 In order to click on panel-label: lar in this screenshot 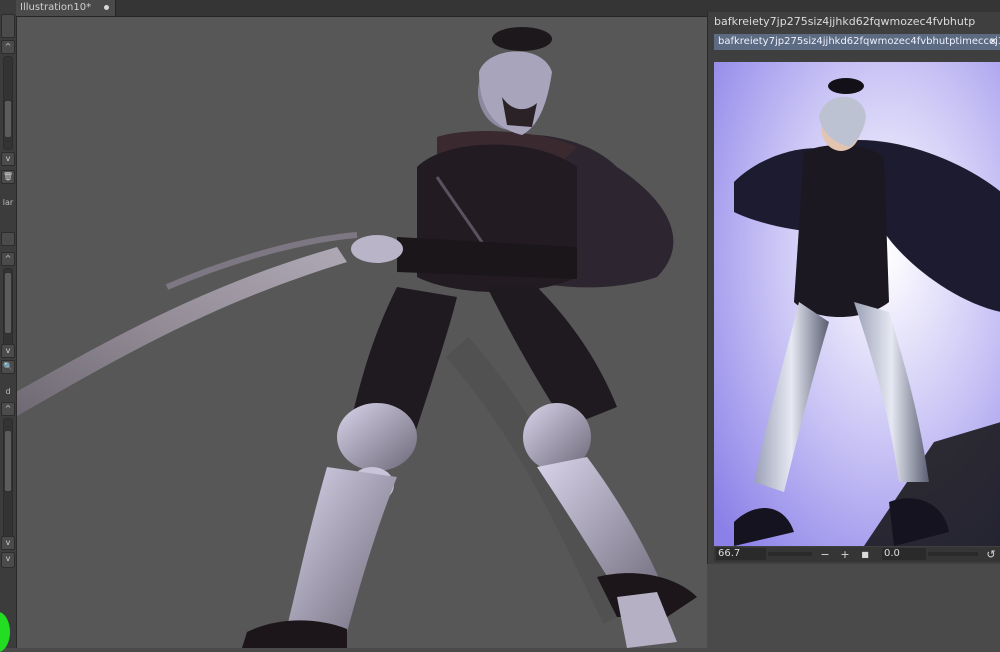, I will do `click(8, 202)`.